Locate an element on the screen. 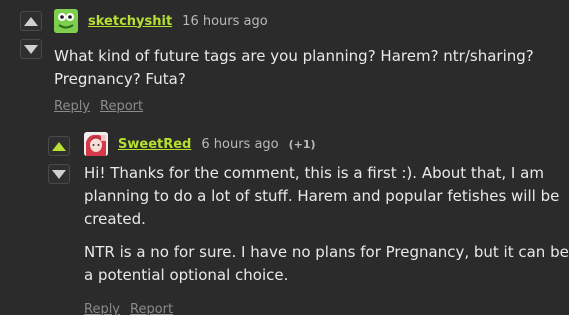  anime-girl-avatar-icon is located at coordinates (96, 144).